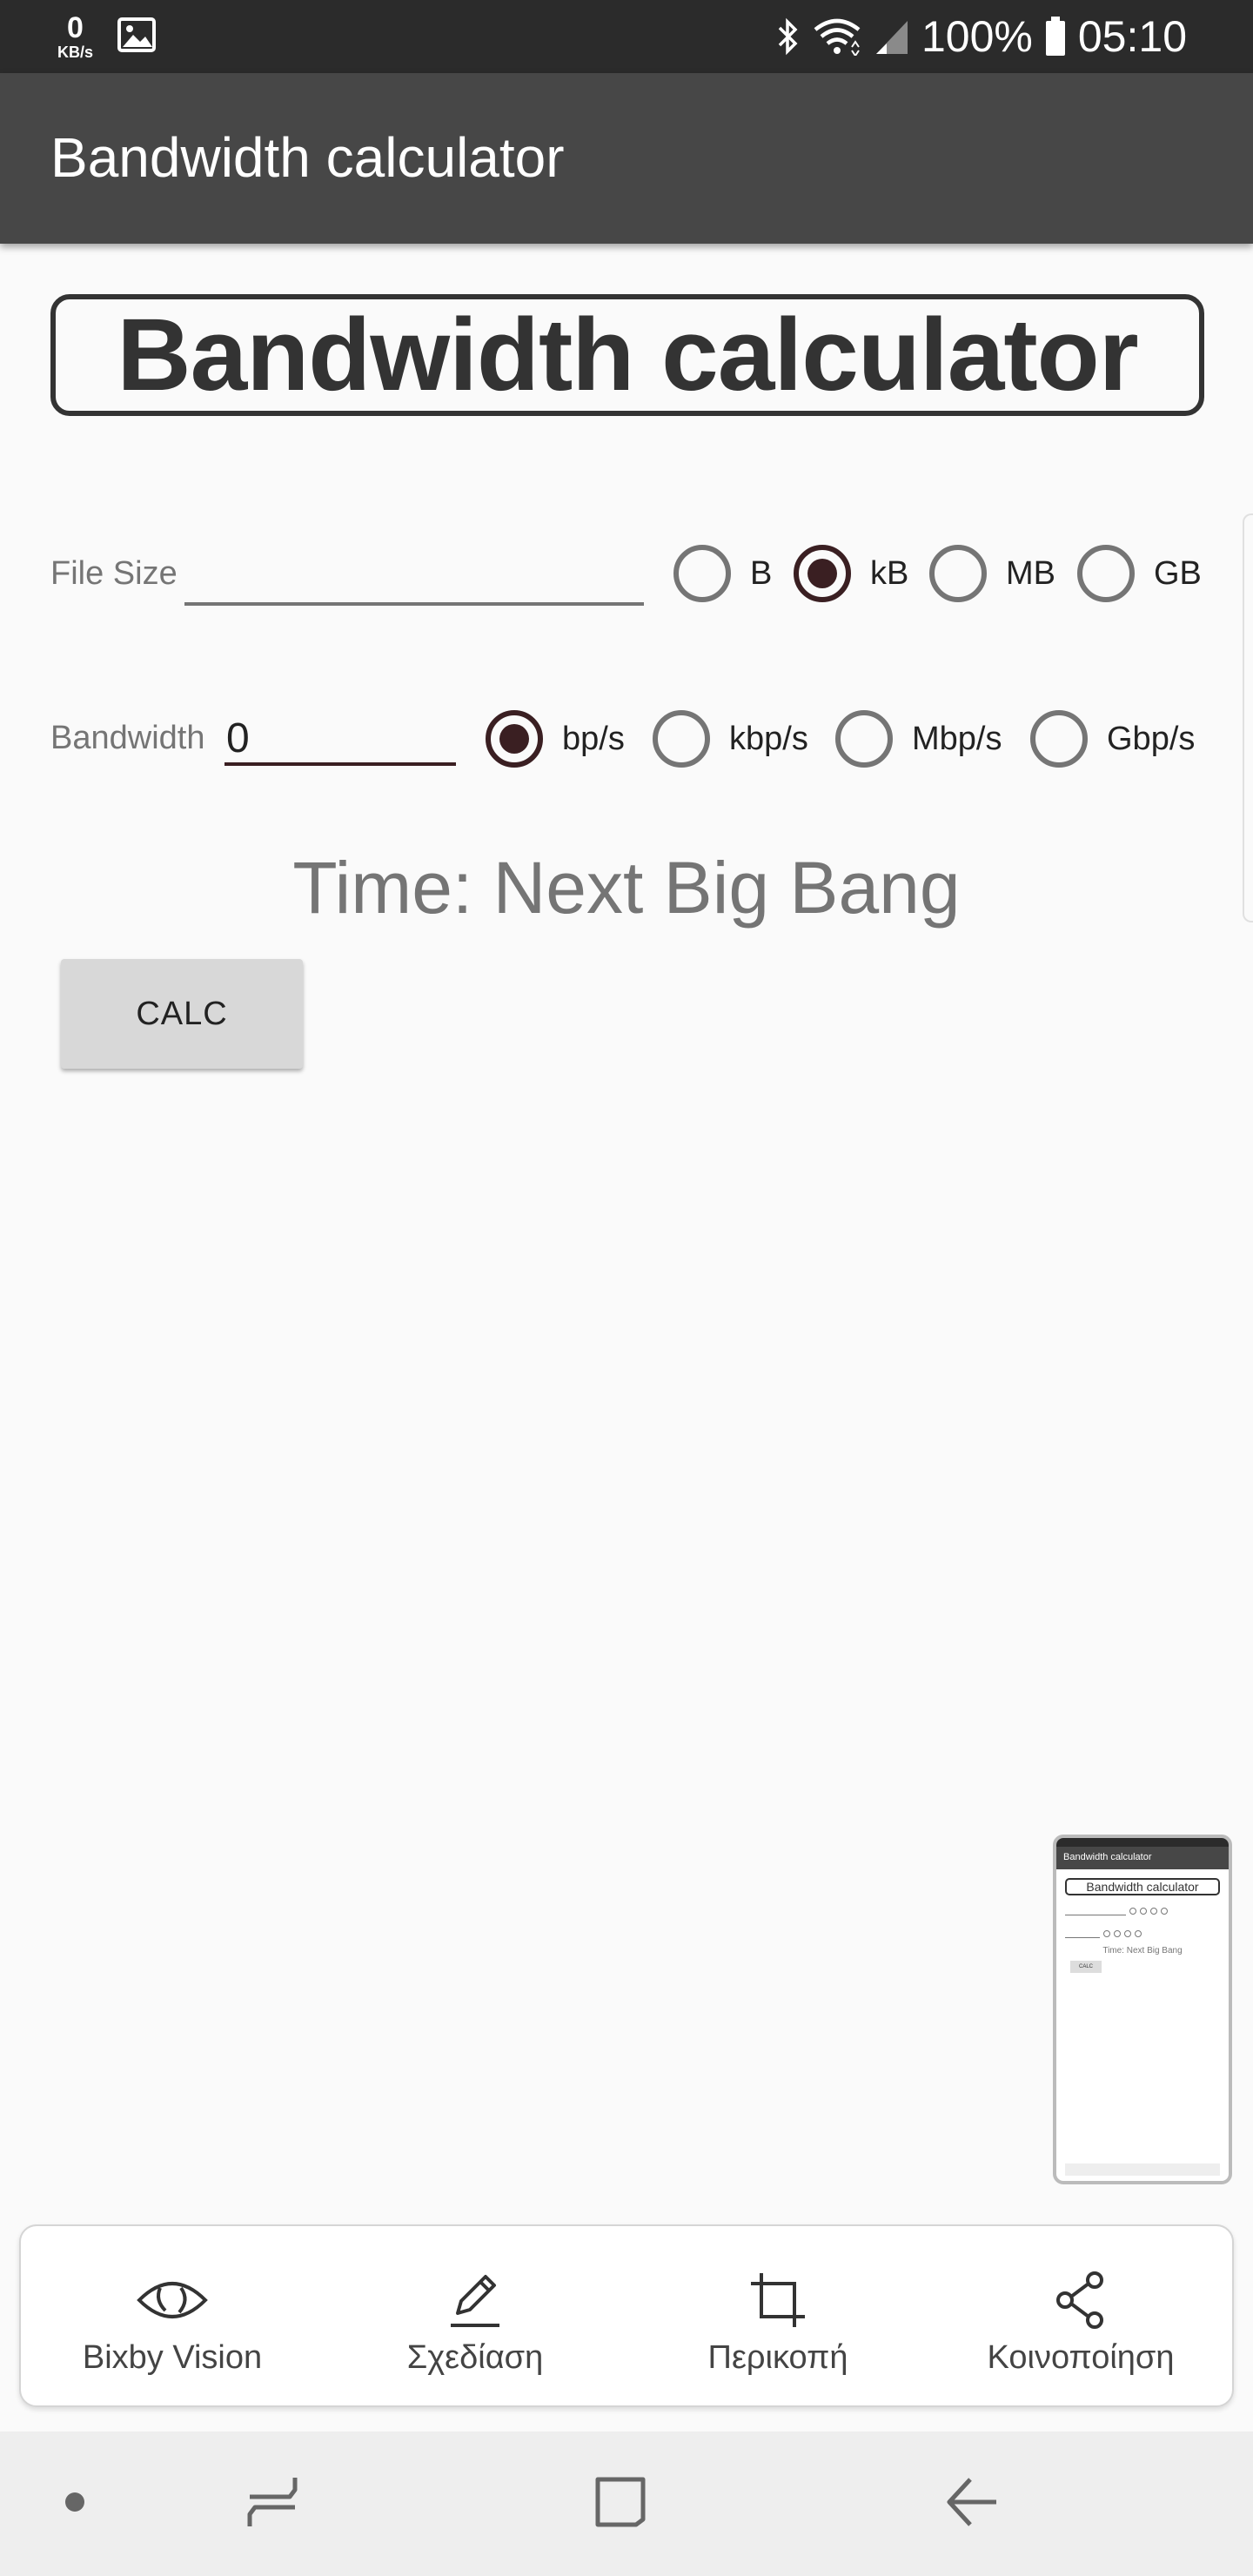 The image size is (1253, 2576). What do you see at coordinates (626, 888) in the screenshot?
I see `result-text: Time: Next Big Bang` at bounding box center [626, 888].